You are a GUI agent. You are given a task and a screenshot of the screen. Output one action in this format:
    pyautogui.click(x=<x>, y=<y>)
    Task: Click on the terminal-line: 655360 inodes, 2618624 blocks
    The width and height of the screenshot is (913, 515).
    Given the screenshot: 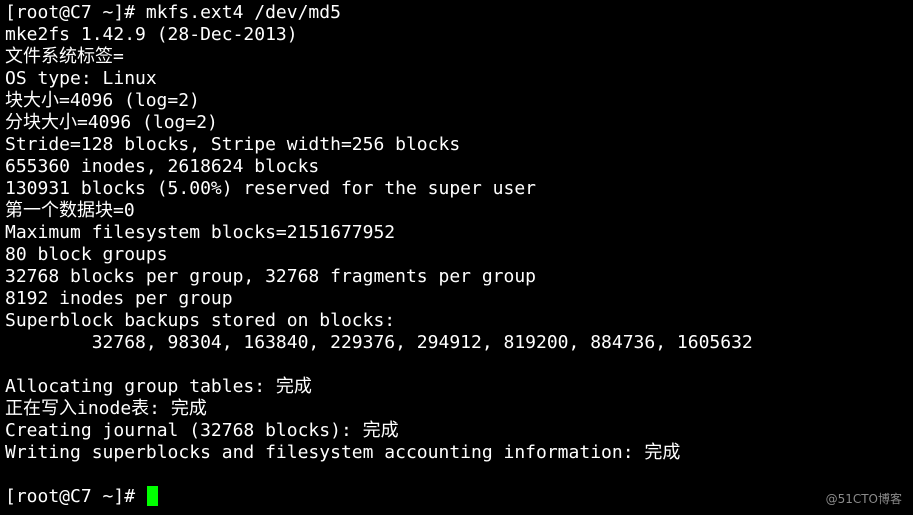 What is the action you would take?
    pyautogui.click(x=162, y=166)
    